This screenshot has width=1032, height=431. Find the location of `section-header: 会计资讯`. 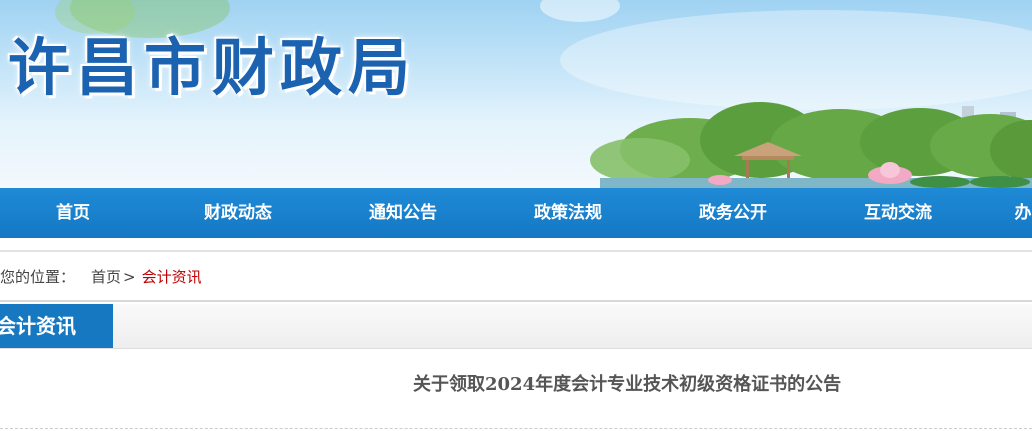

section-header: 会计资讯 is located at coordinates (516, 326).